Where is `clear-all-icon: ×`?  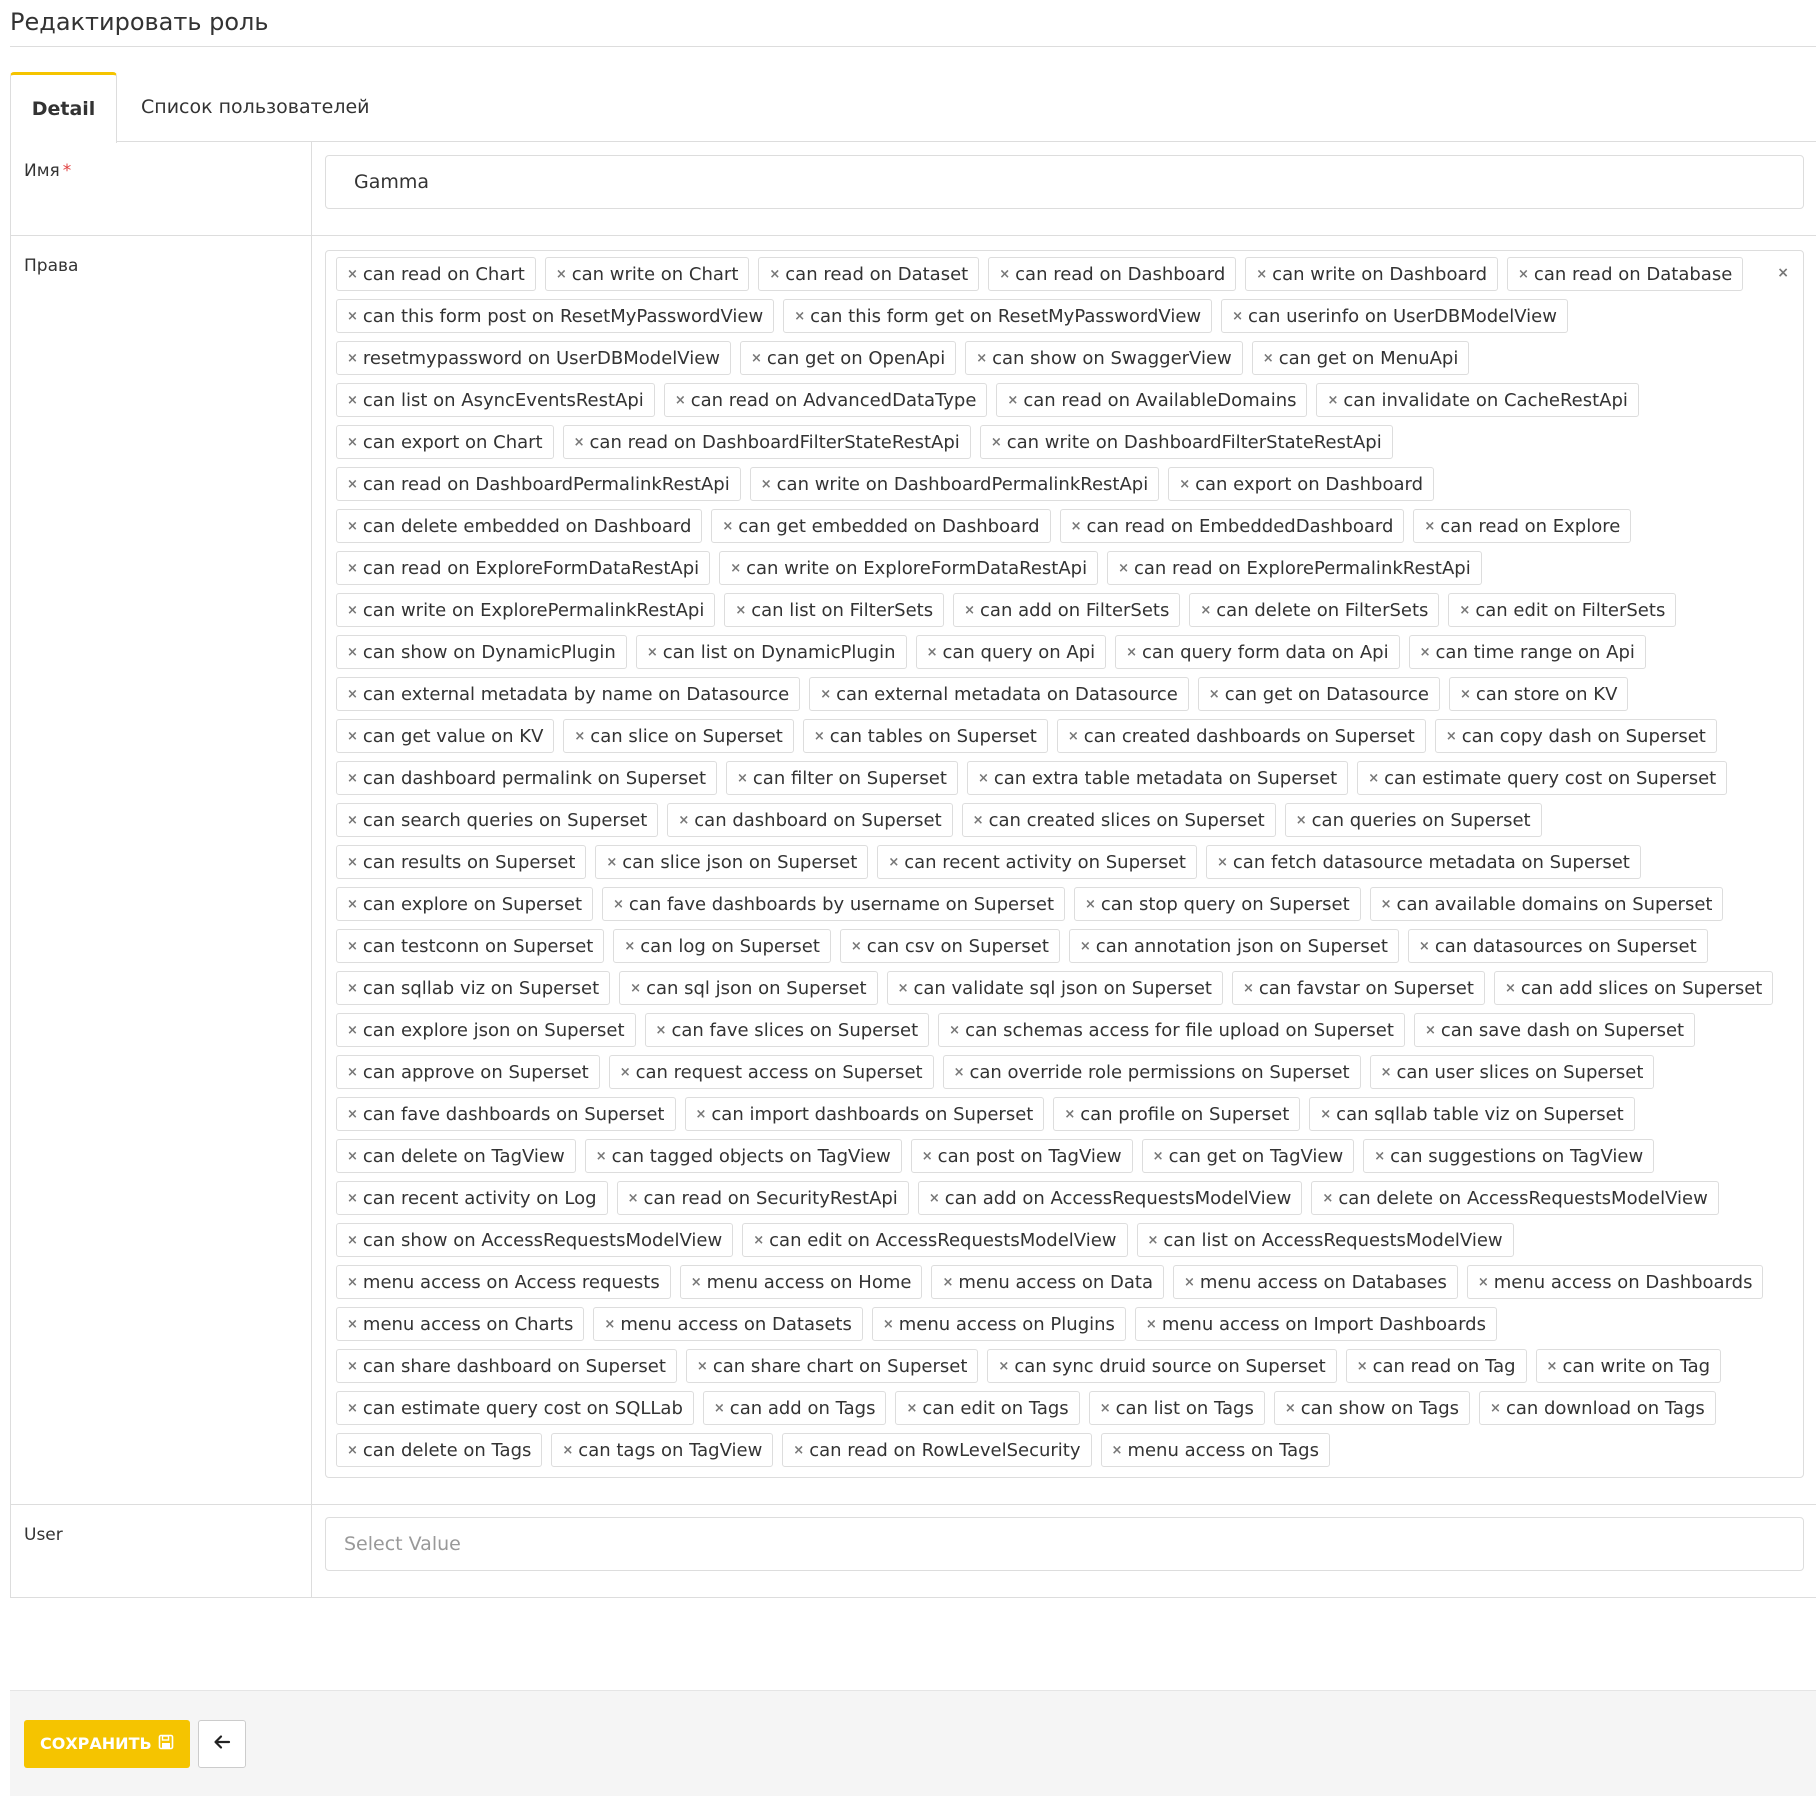 clear-all-icon: × is located at coordinates (1783, 273).